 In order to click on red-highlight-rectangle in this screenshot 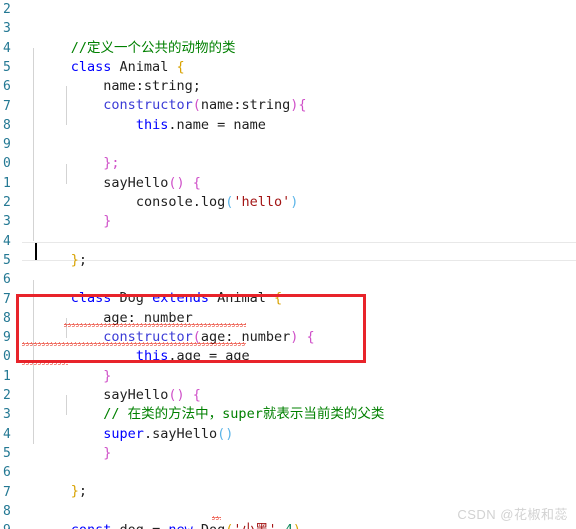, I will do `click(191, 328)`.